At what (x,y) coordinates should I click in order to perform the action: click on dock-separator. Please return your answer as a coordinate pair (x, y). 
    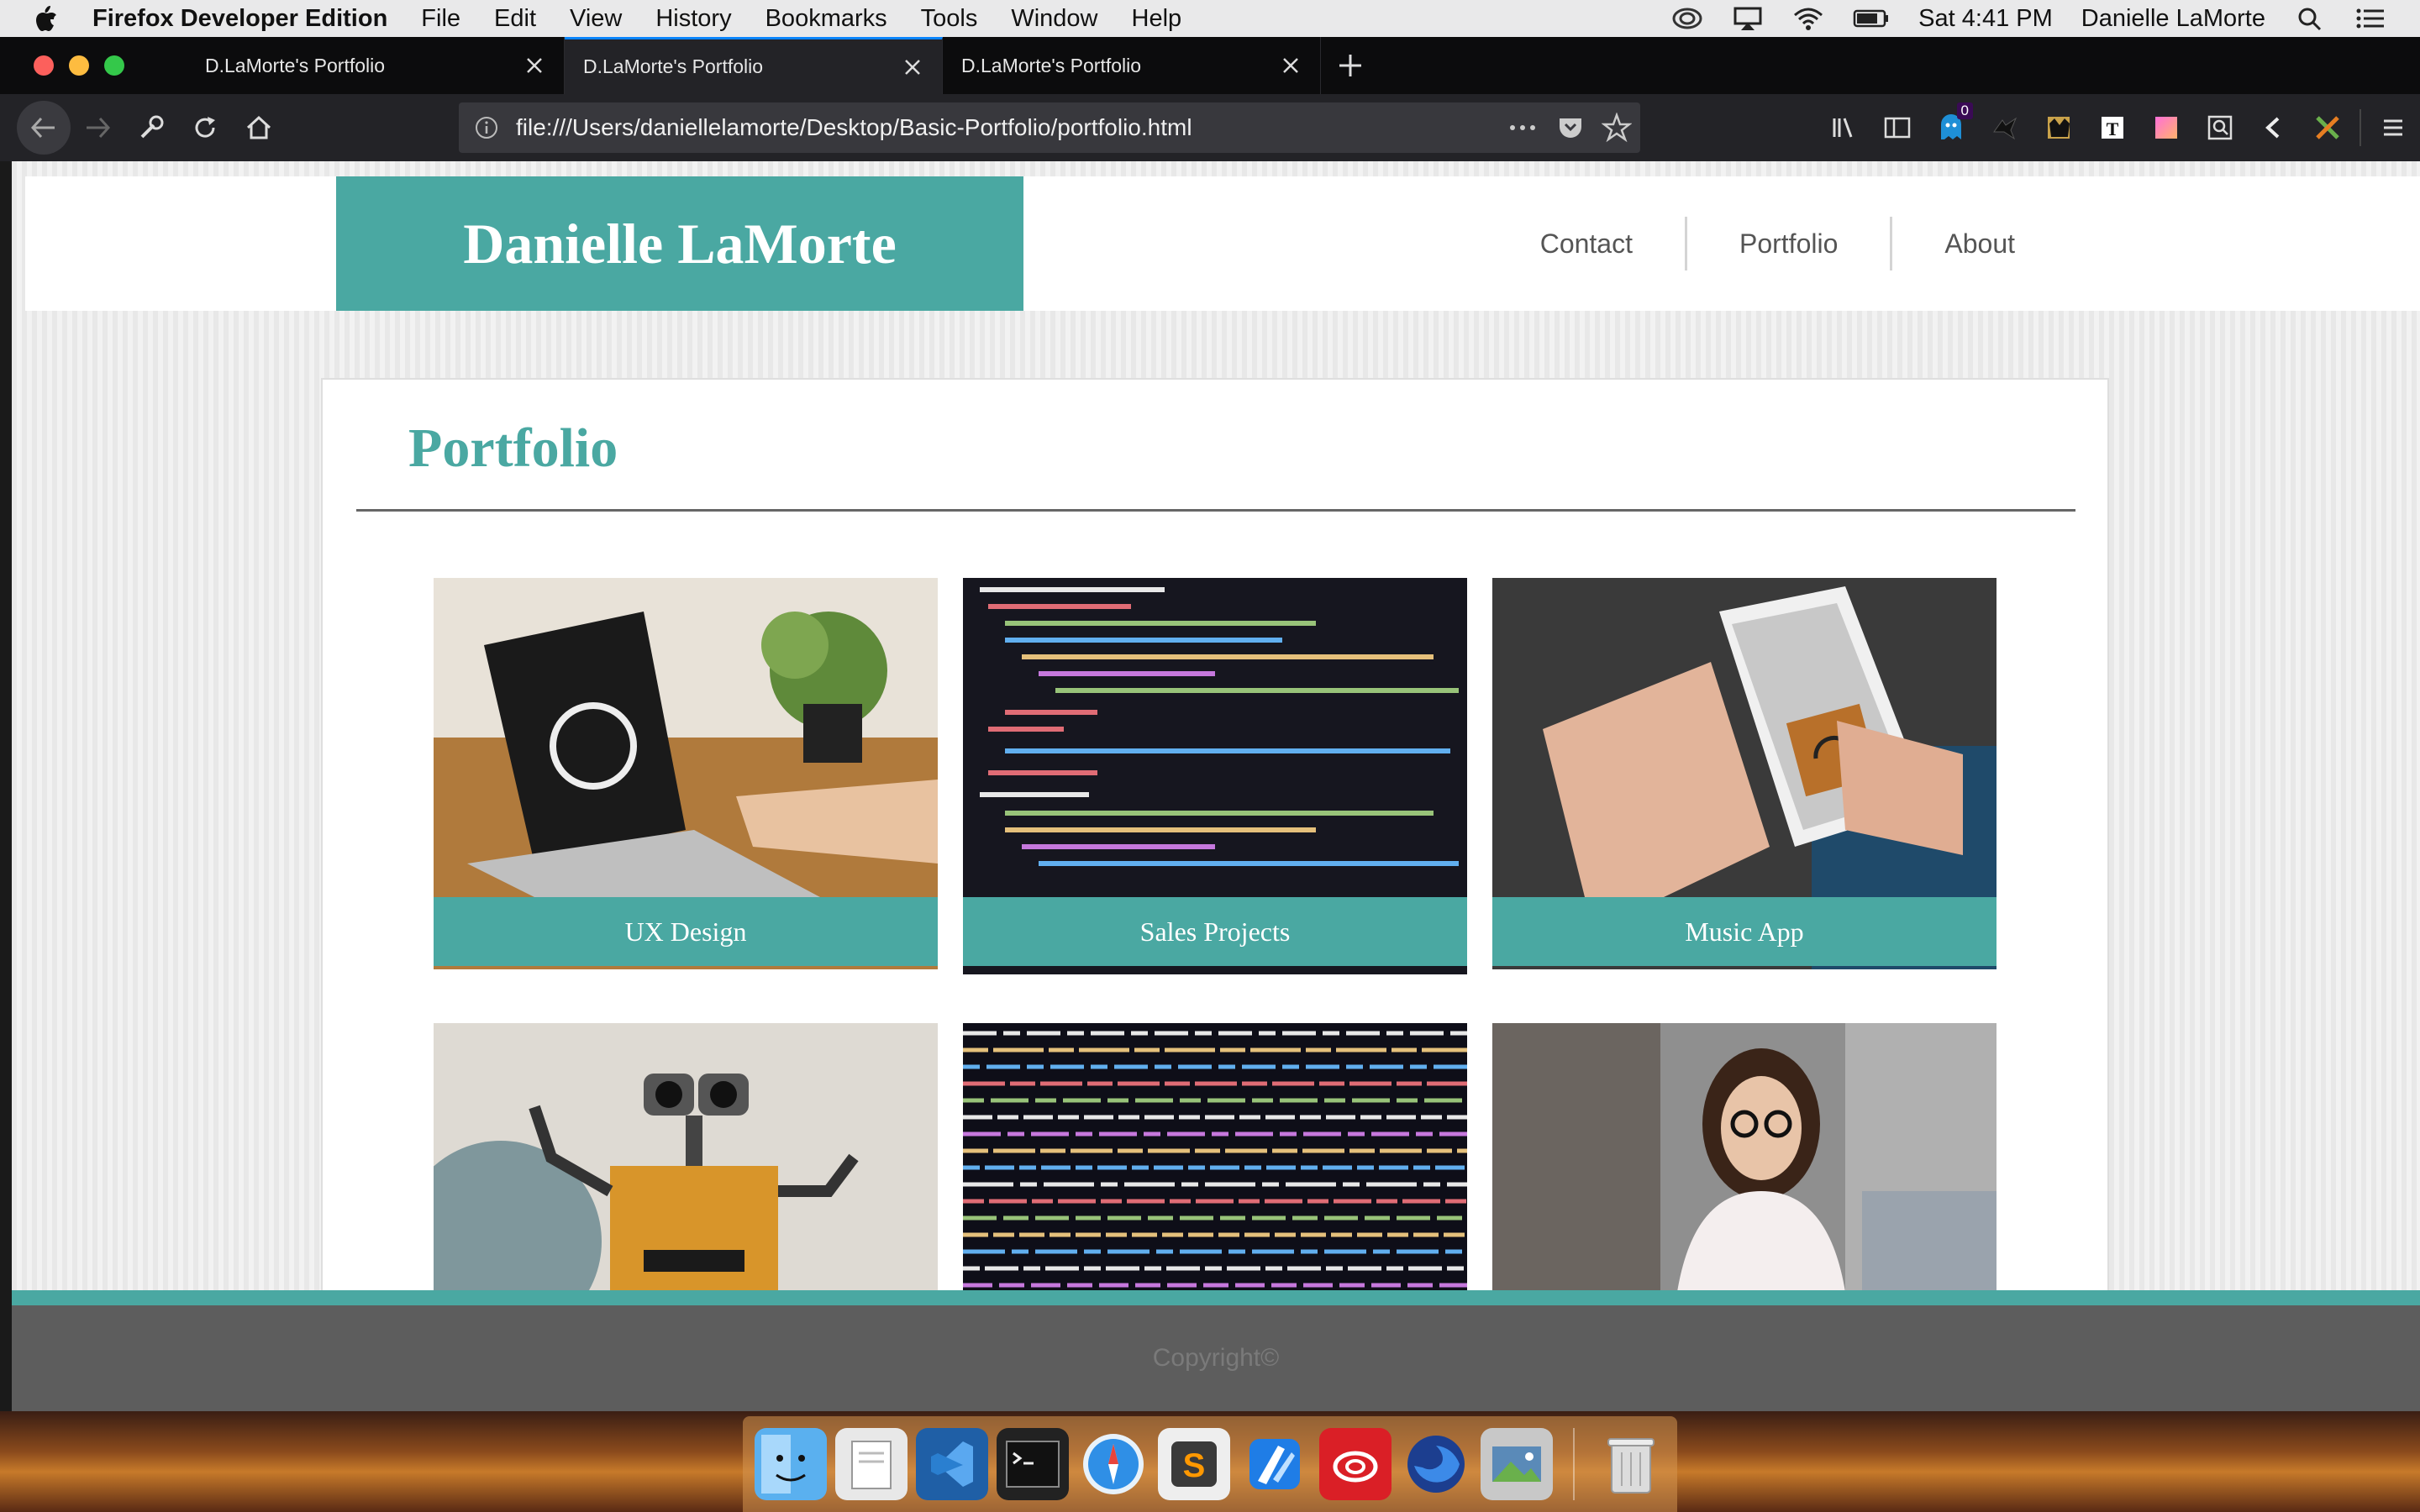
    Looking at the image, I should click on (1574, 1464).